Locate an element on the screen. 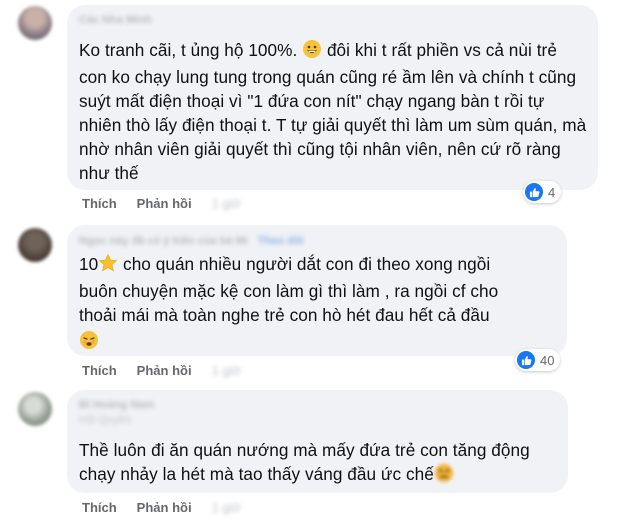 The height and width of the screenshot is (522, 618). comment-author-name: Ngọc này đã có ý kiến của bà Mi is located at coordinates (163, 241).